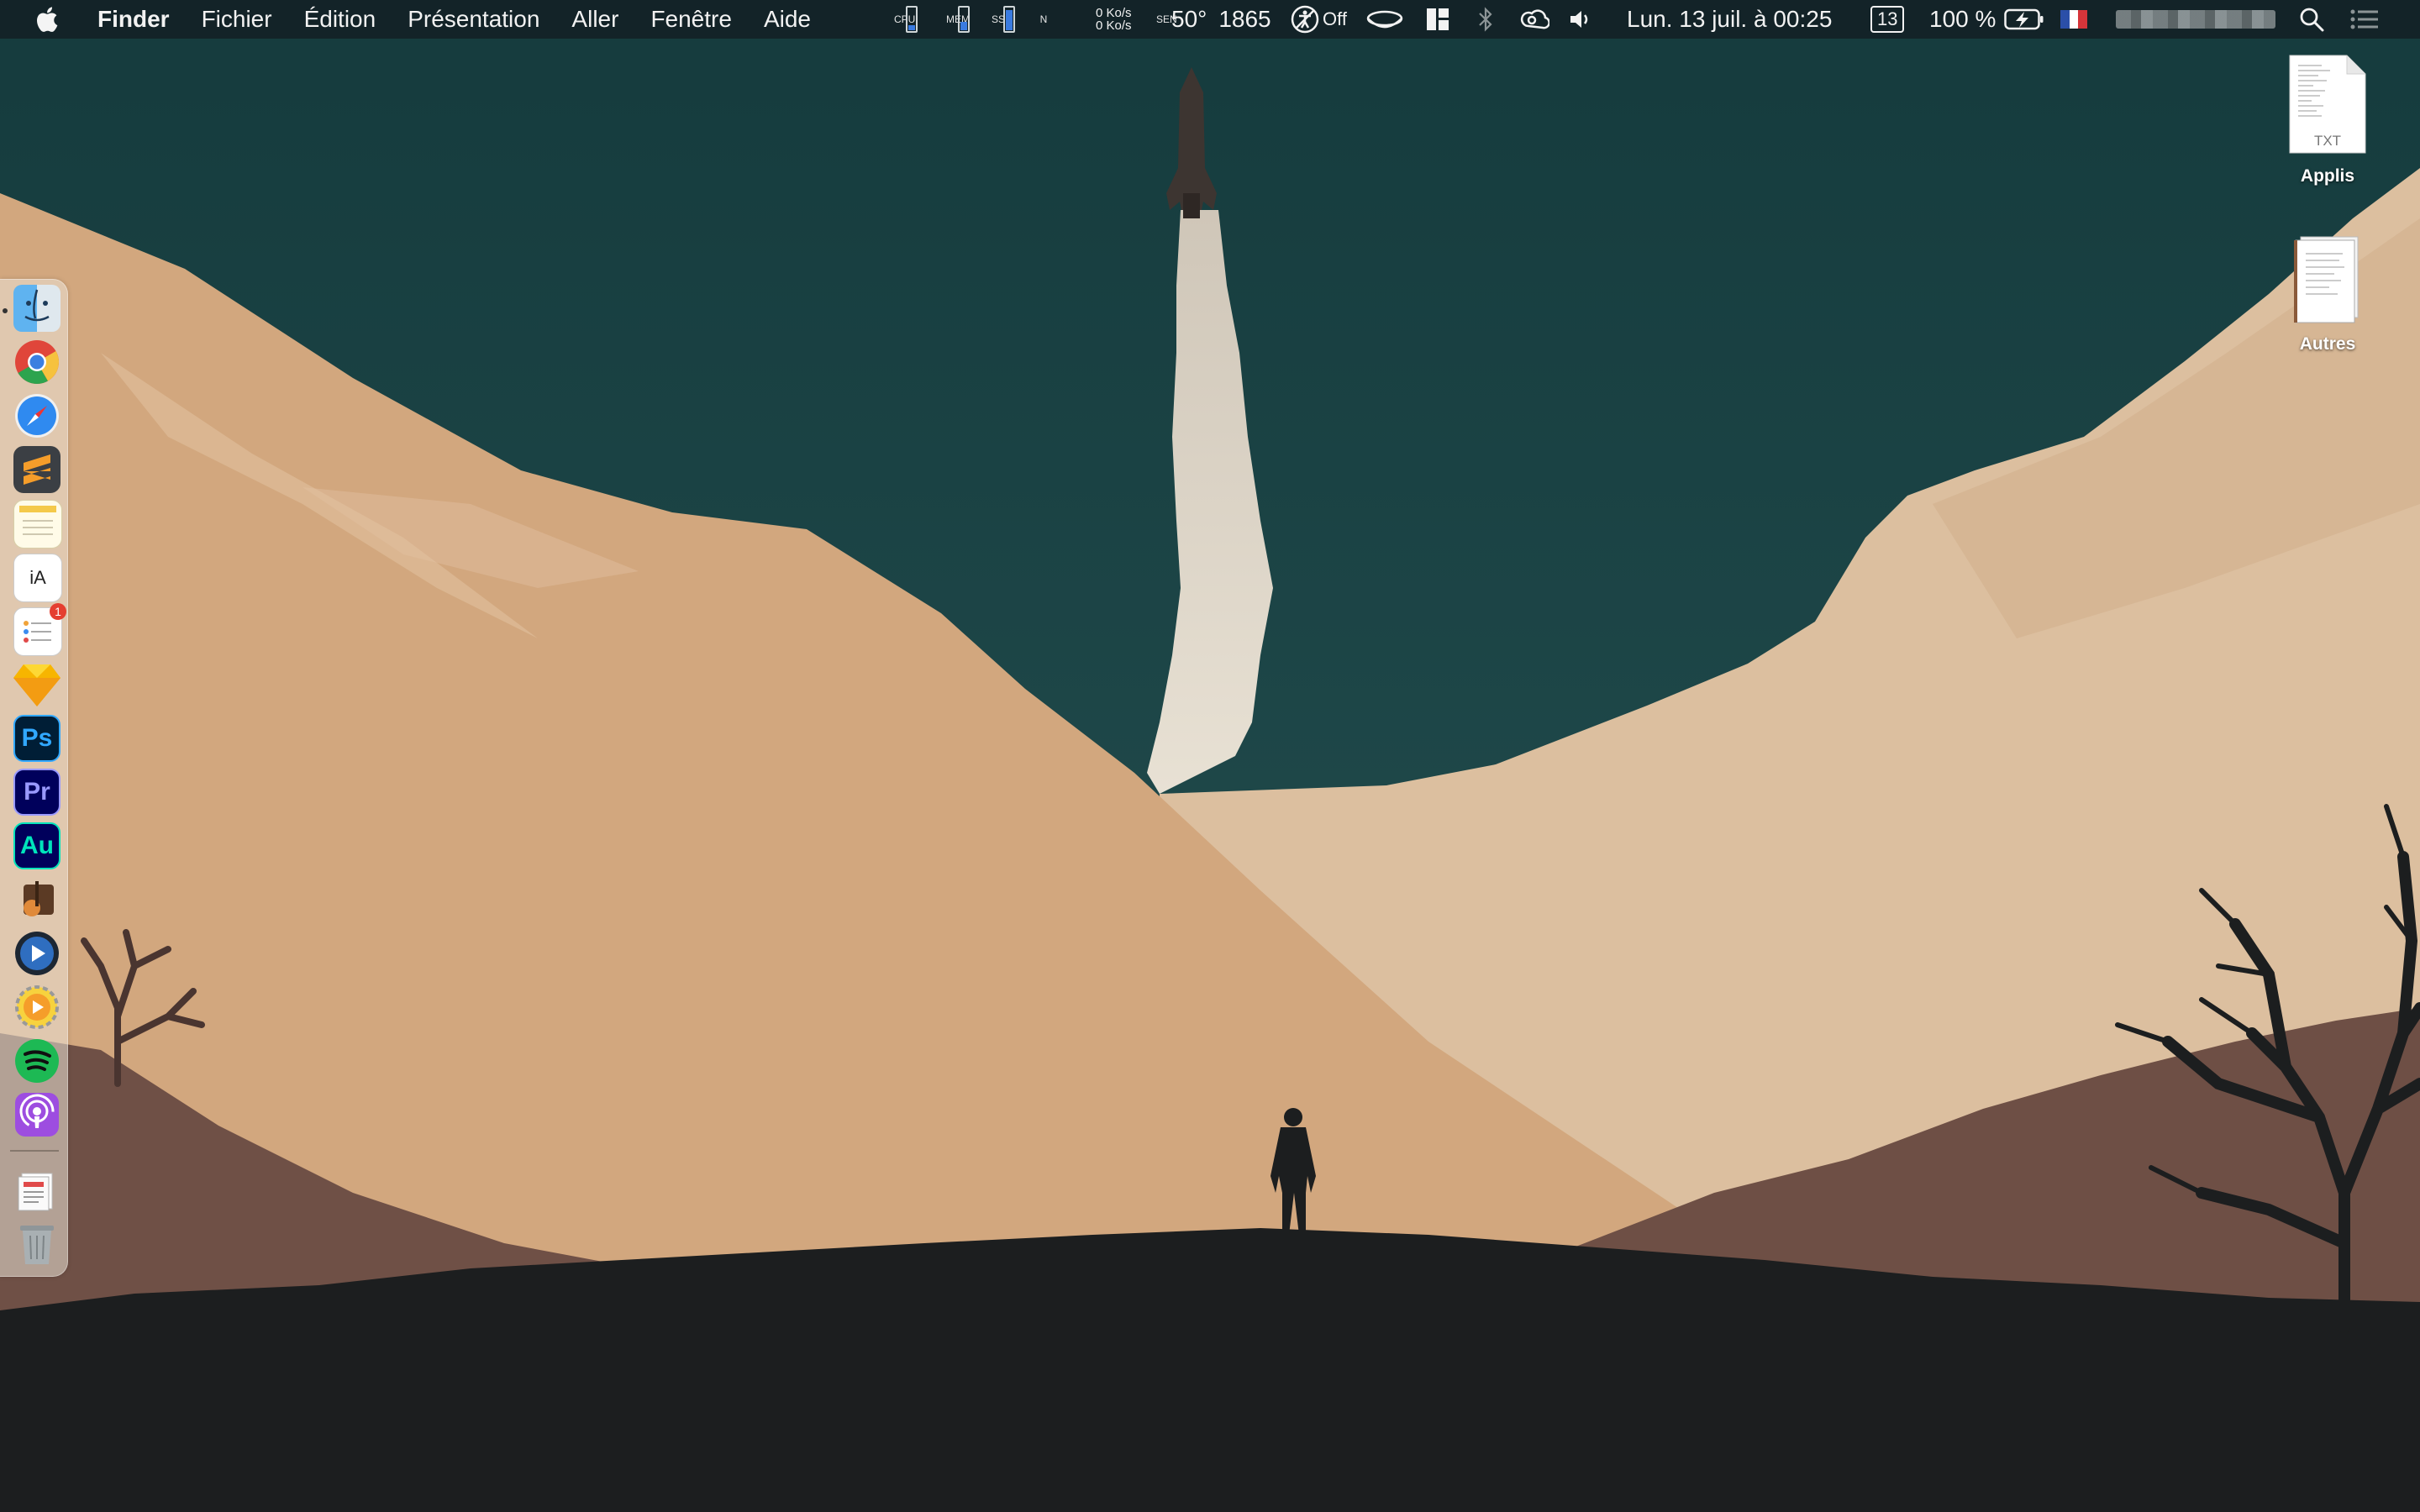 This screenshot has height=1512, width=2420. What do you see at coordinates (1534, 19) in the screenshot?
I see `creative-cloud-icon` at bounding box center [1534, 19].